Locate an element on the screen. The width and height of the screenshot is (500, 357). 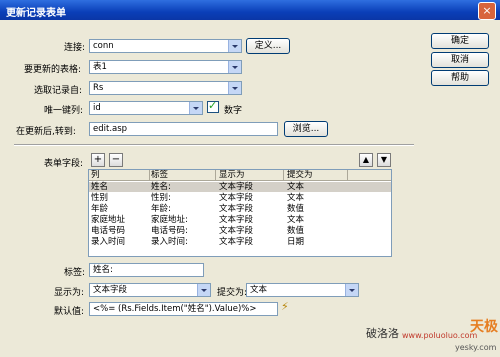
numeric-checkbox is located at coordinates (213, 106).